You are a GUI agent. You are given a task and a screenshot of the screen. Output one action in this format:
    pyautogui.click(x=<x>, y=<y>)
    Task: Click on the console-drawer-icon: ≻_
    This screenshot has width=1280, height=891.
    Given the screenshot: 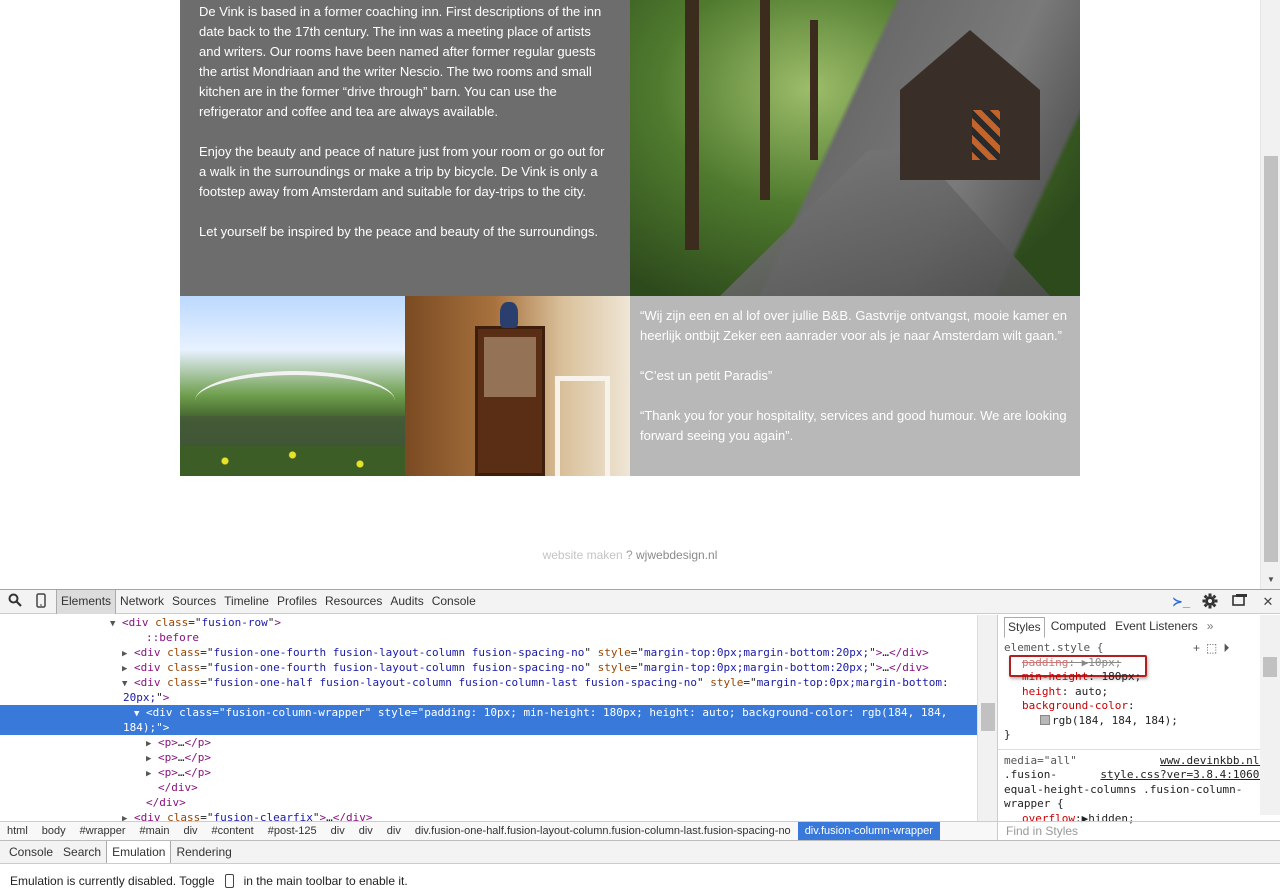 What is the action you would take?
    pyautogui.click(x=1181, y=602)
    